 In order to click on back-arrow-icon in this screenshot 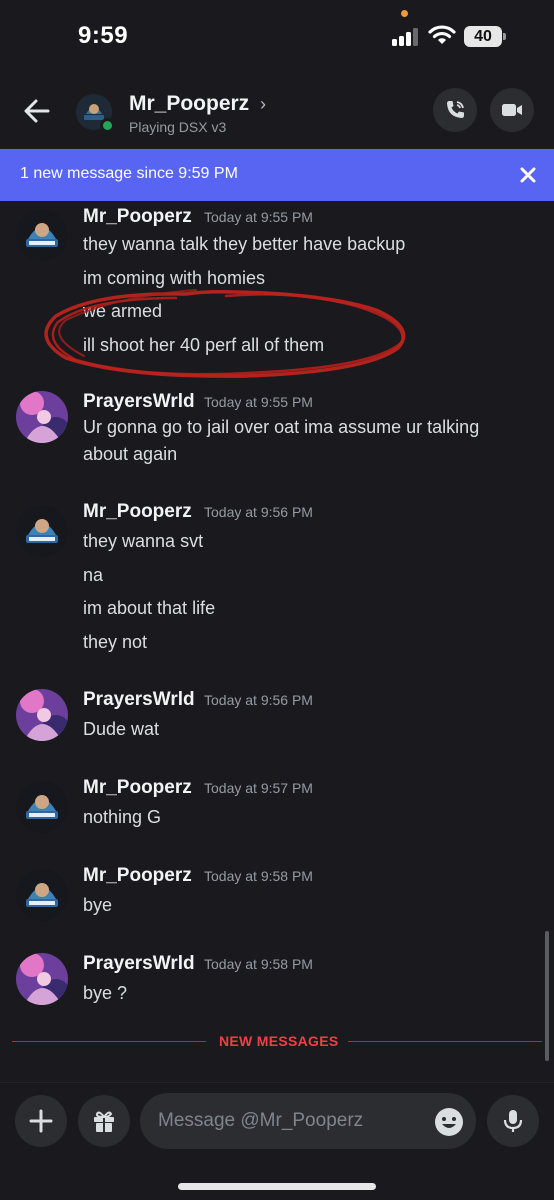, I will do `click(37, 111)`.